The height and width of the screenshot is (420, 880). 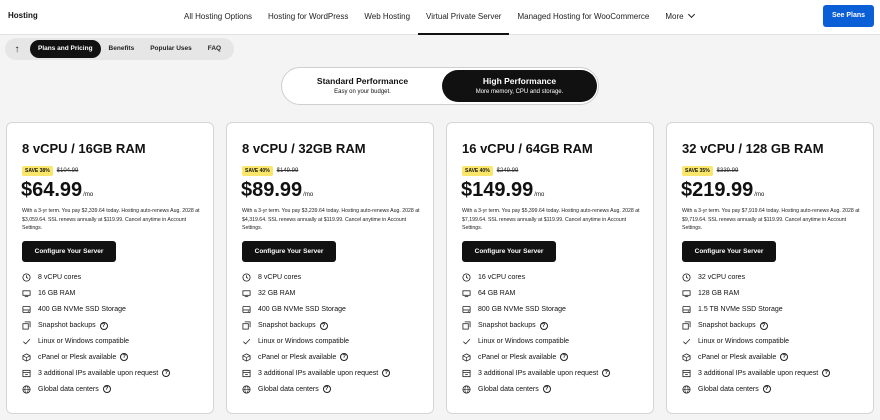 What do you see at coordinates (466, 325) in the screenshot?
I see `backup-icon` at bounding box center [466, 325].